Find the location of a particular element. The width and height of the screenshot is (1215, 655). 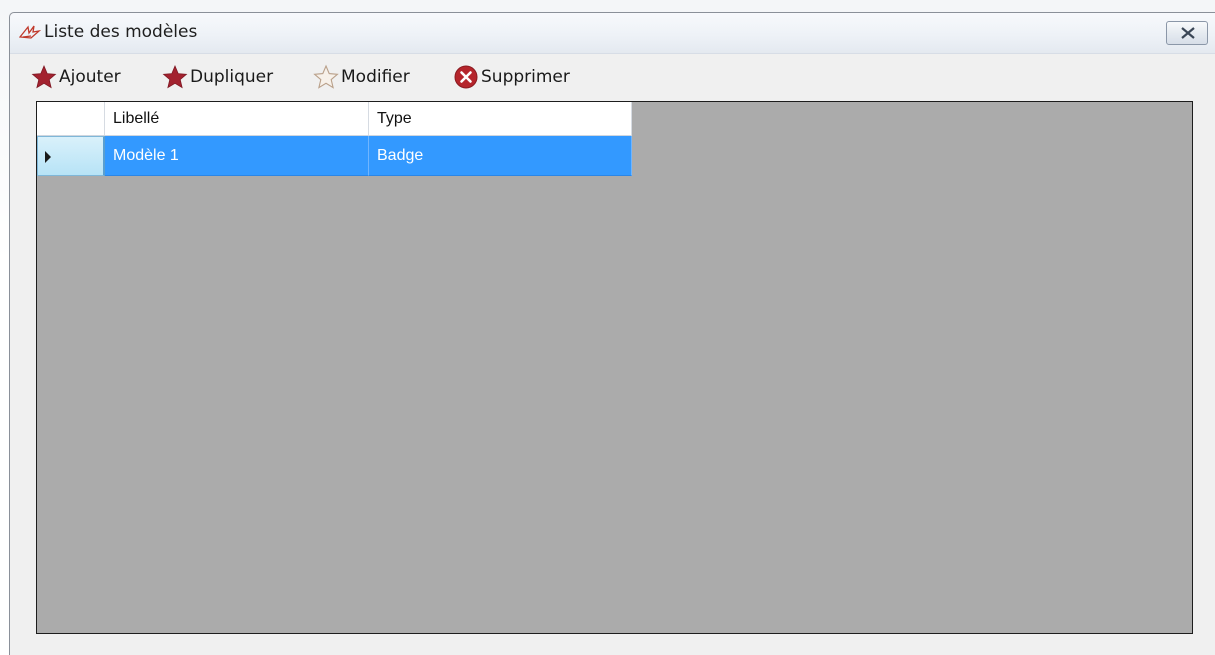

duplicate-button-label: Dupliquer is located at coordinates (232, 77).